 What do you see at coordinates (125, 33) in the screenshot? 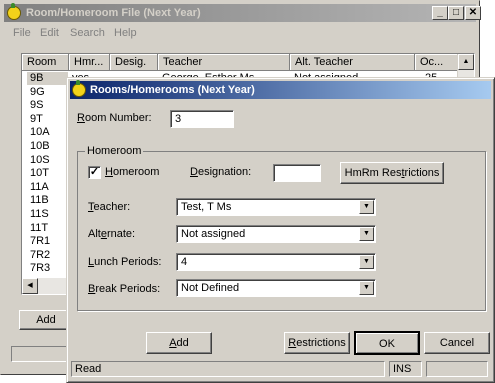
I see `menu-help: Help` at bounding box center [125, 33].